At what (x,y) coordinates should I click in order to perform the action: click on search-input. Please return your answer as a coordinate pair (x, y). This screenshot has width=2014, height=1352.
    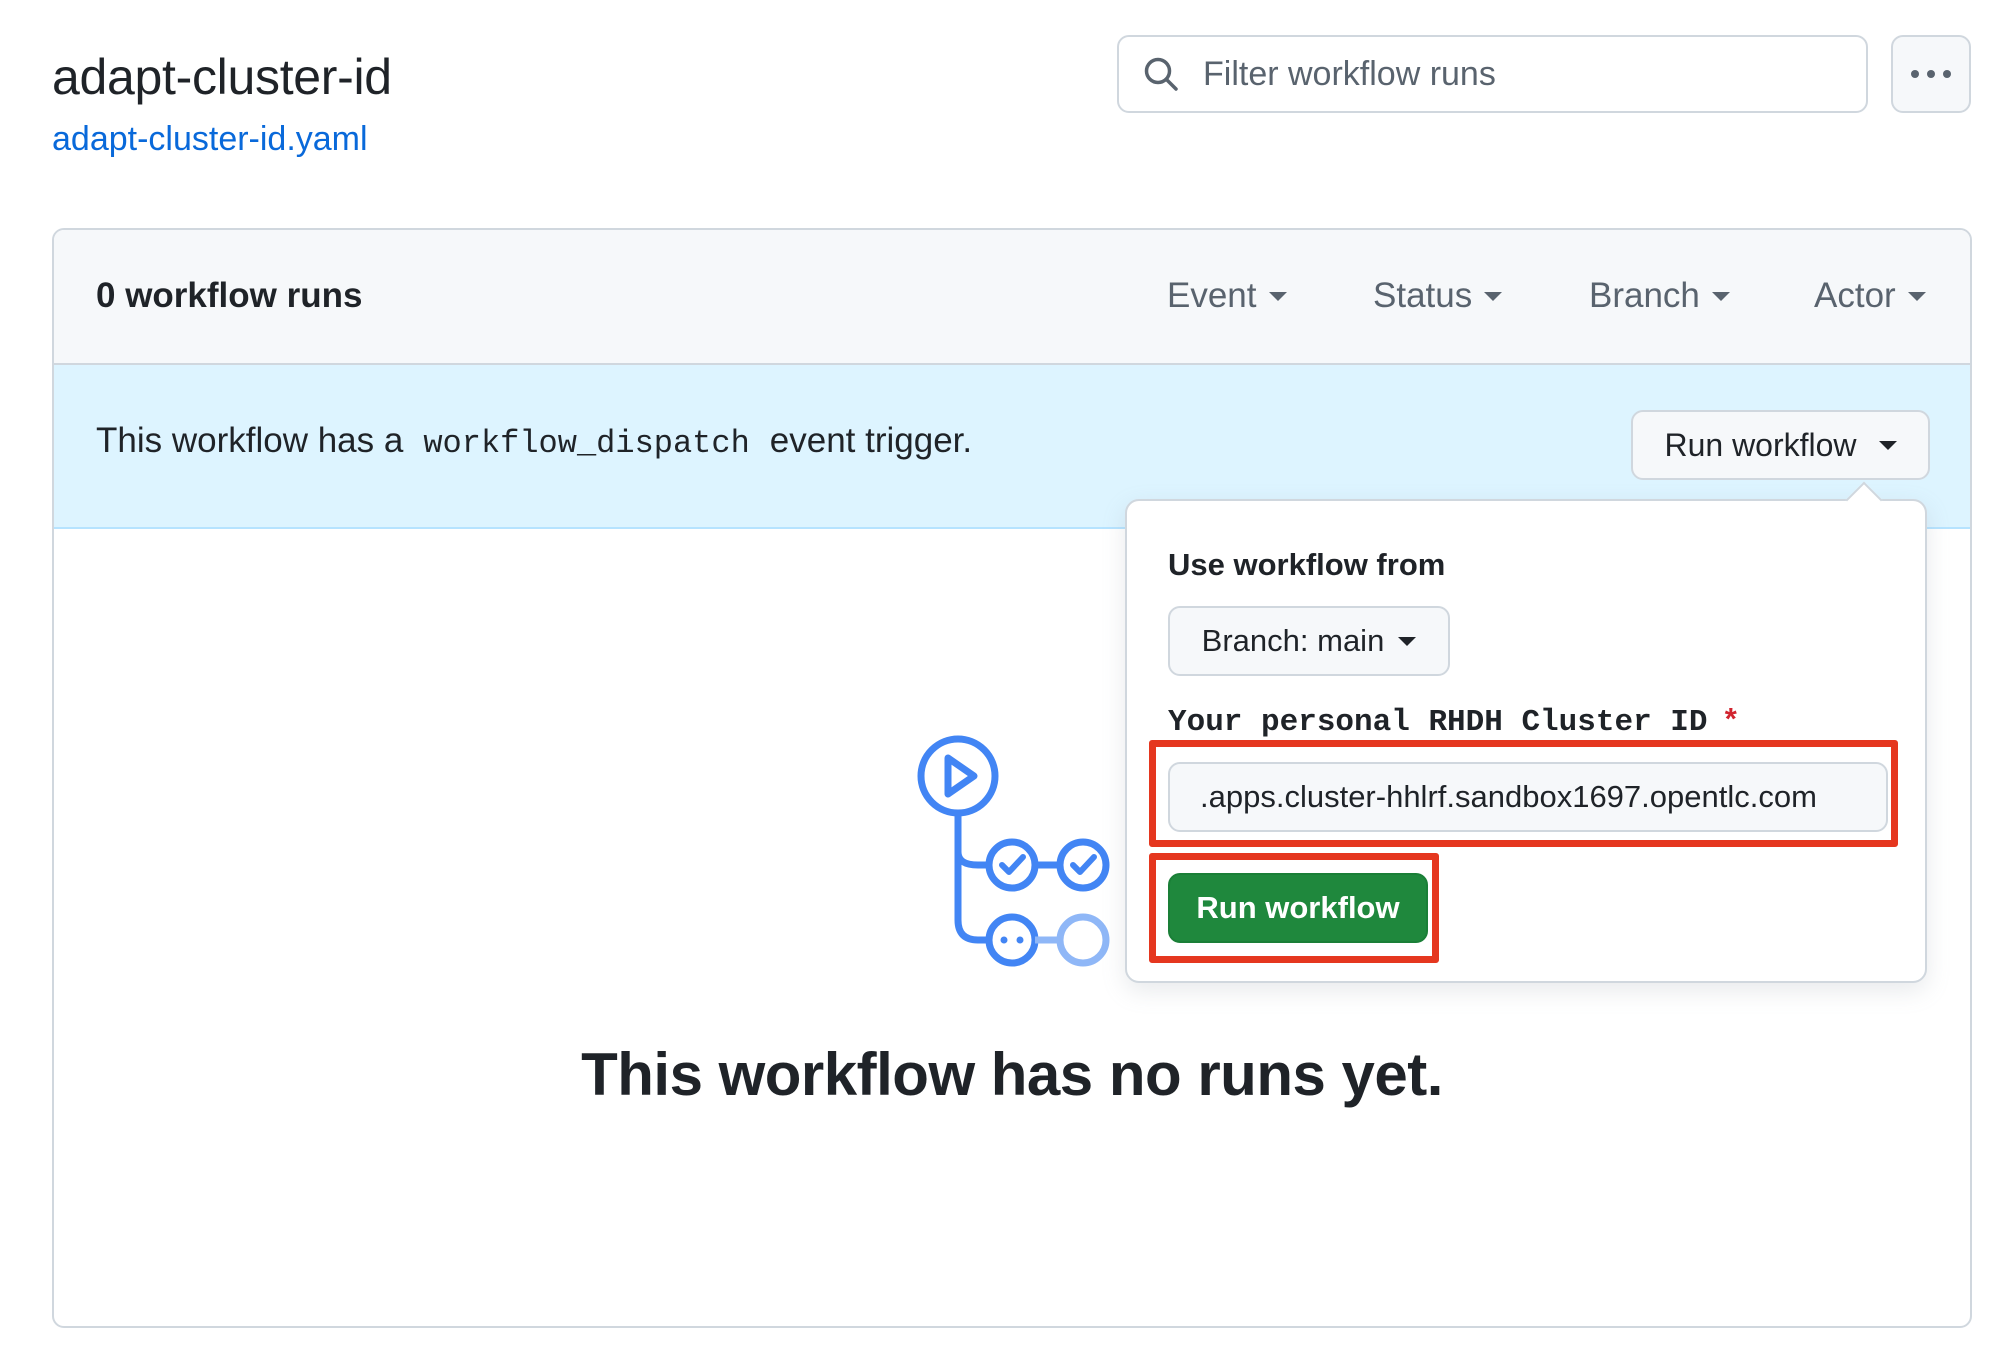
    Looking at the image, I should click on (1523, 74).